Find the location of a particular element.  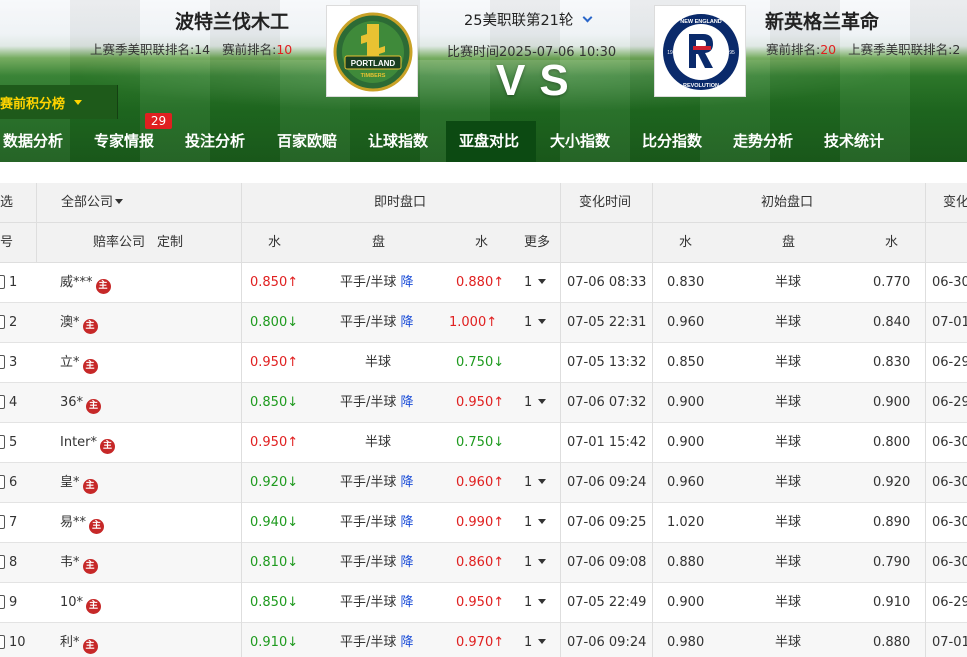

standings-tab: 赛前积分榜 is located at coordinates (59, 102).